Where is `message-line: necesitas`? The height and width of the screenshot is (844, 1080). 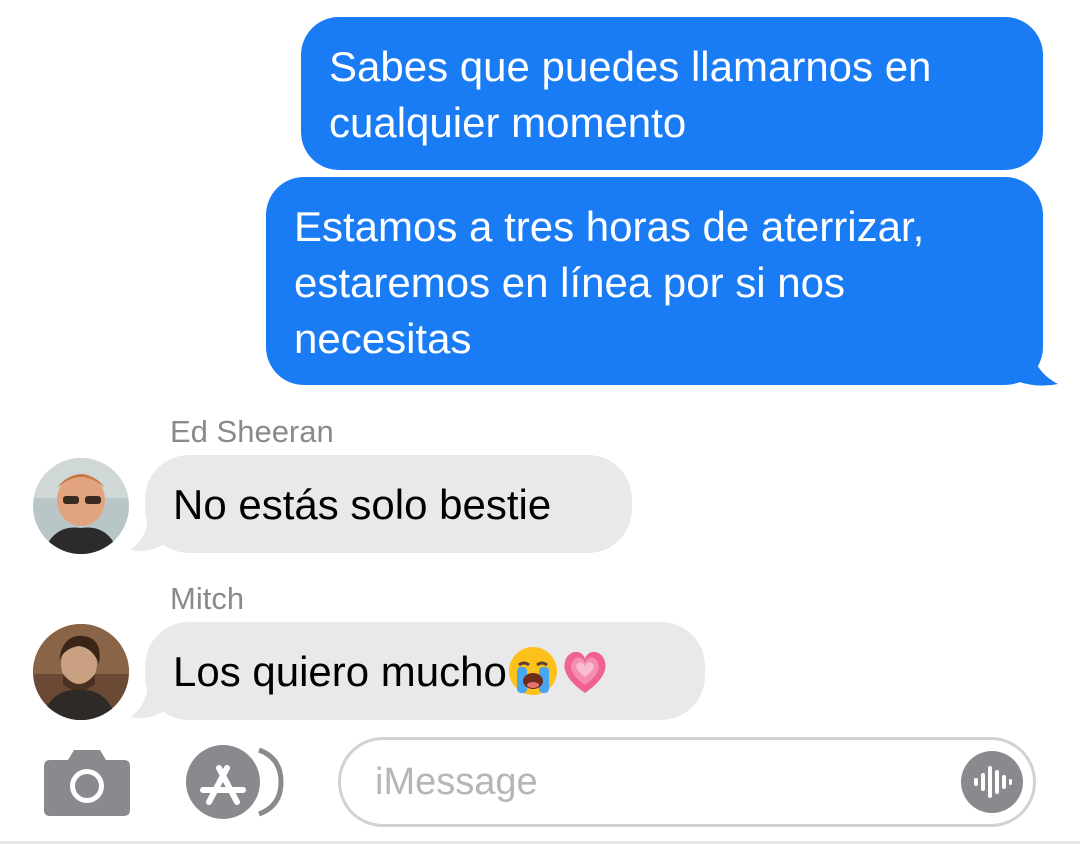 message-line: necesitas is located at coordinates (383, 338).